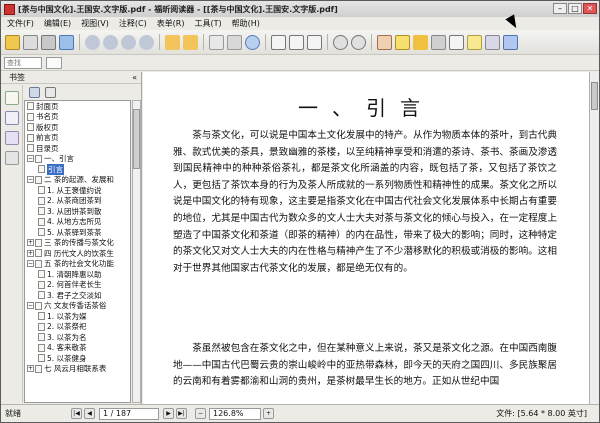  What do you see at coordinates (208, 23) in the screenshot?
I see `menu-tools: 工具(T)` at bounding box center [208, 23].